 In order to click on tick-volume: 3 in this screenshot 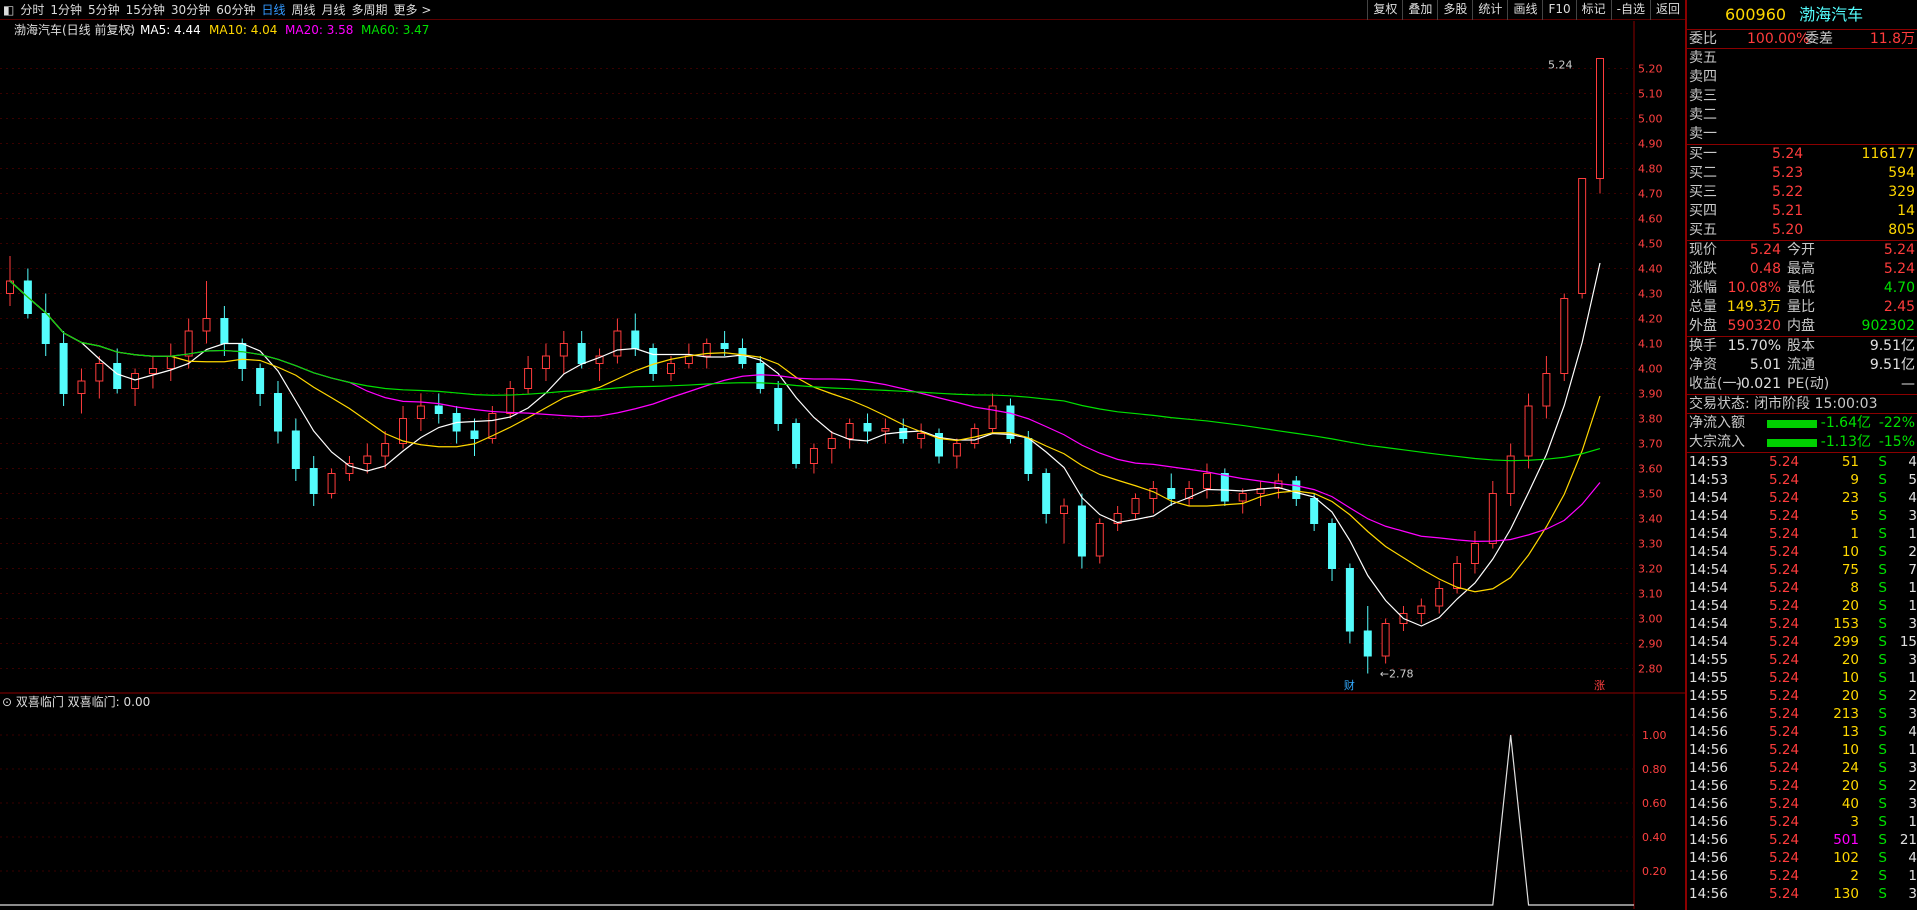, I will do `click(1854, 822)`.